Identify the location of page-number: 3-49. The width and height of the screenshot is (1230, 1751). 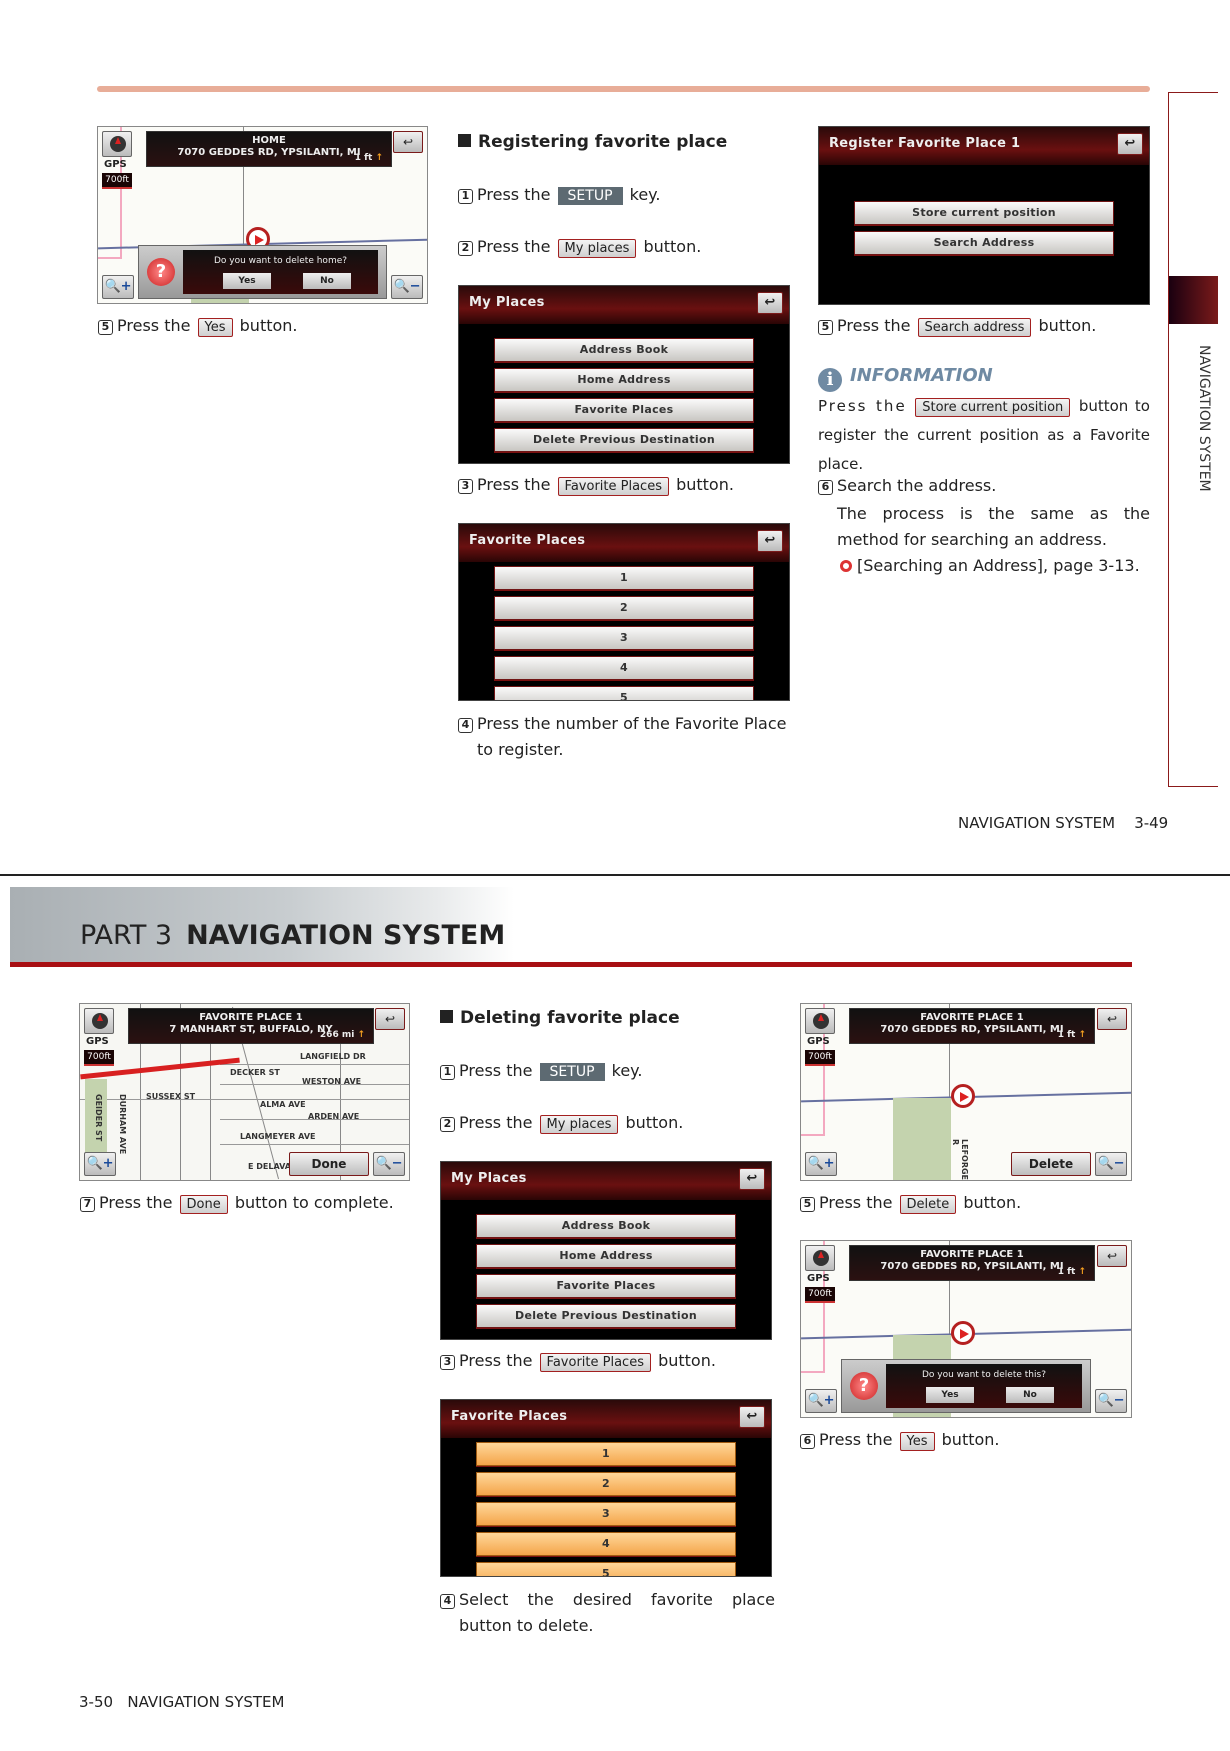
(1151, 823).